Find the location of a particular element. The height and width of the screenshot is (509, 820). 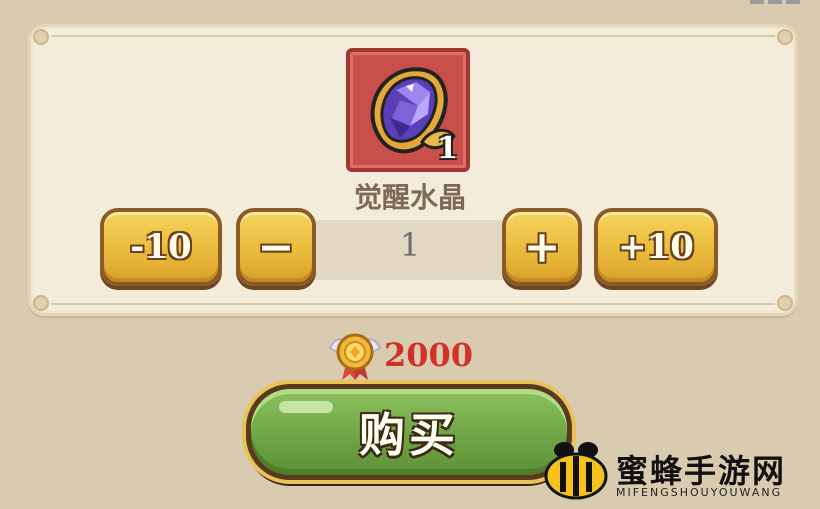

minus-icon: − is located at coordinates (276, 247).